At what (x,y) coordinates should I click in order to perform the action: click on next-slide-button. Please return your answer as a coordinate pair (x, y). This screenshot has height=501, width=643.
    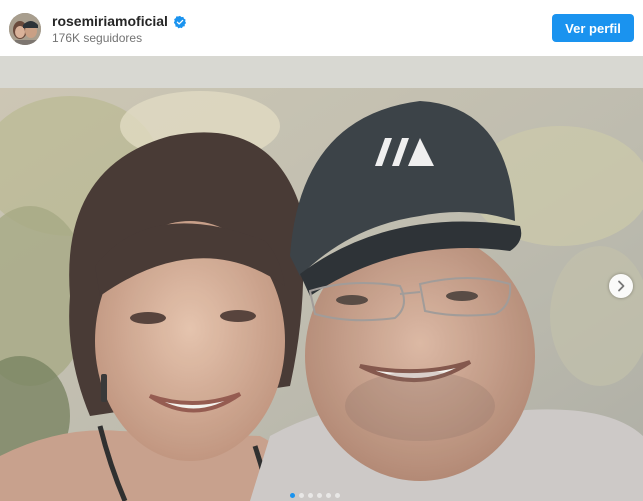
    Looking at the image, I should click on (621, 286).